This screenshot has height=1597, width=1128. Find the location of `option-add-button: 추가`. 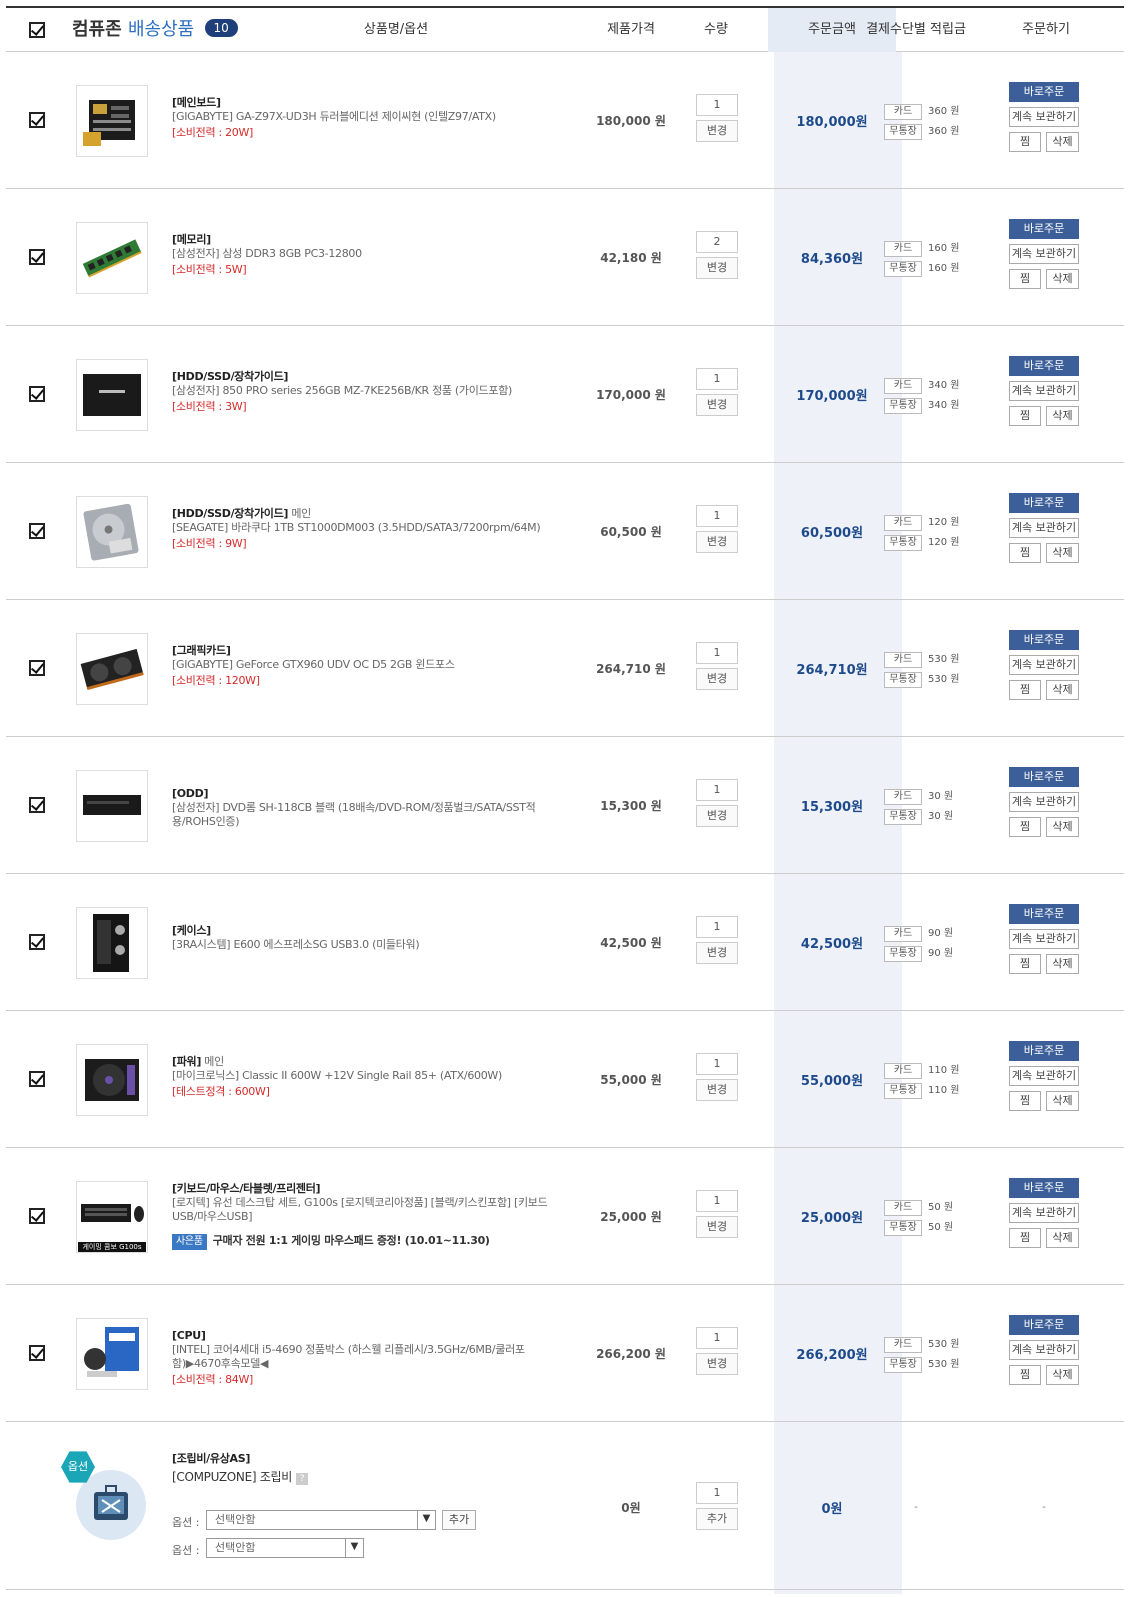

option-add-button: 추가 is located at coordinates (459, 1520).